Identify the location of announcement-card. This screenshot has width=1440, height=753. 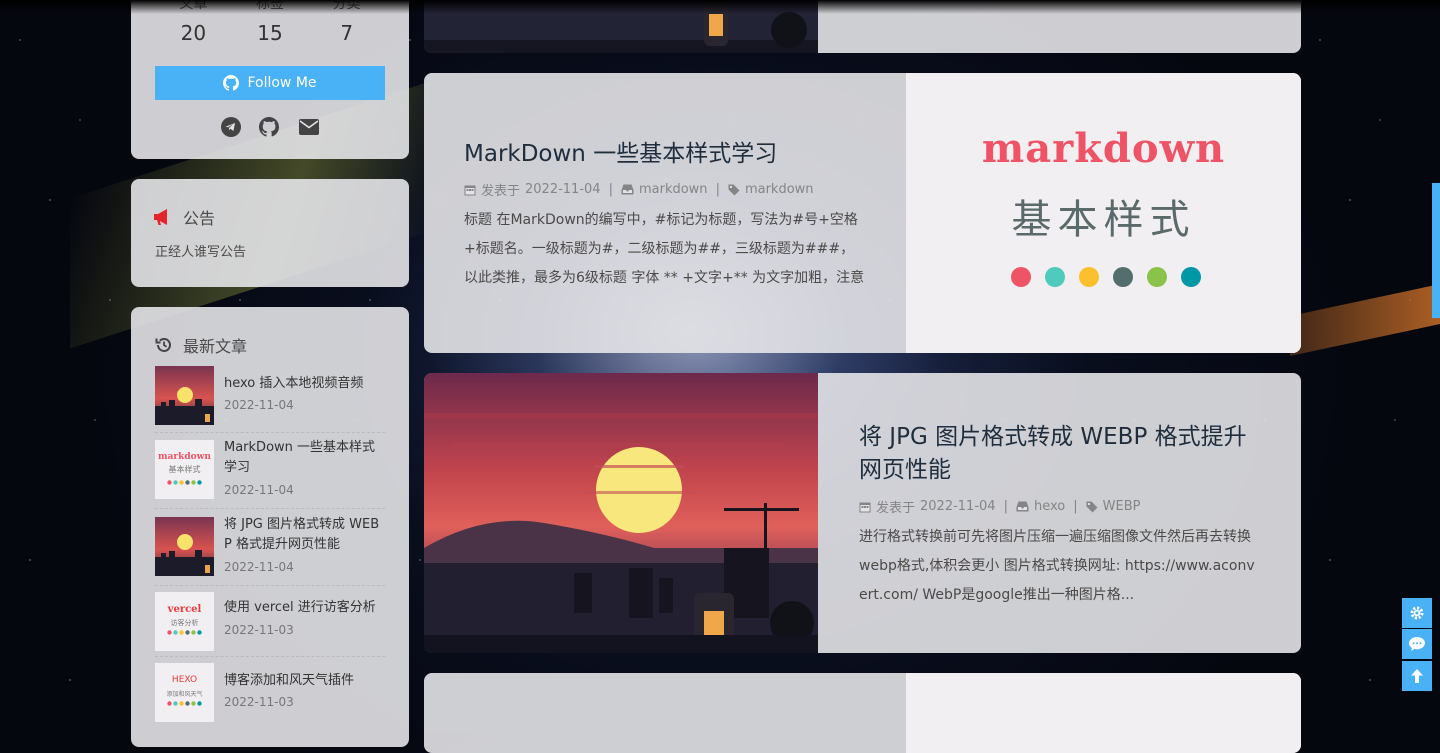
(270, 233).